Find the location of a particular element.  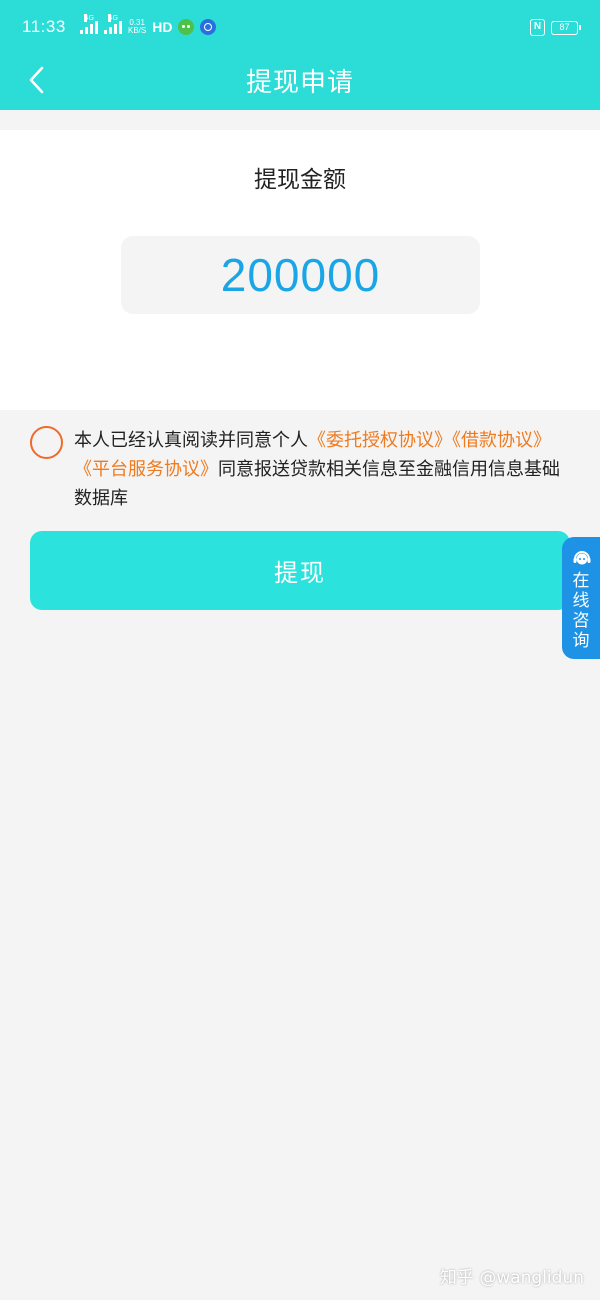

amount-label: 提现金额 is located at coordinates (300, 180).